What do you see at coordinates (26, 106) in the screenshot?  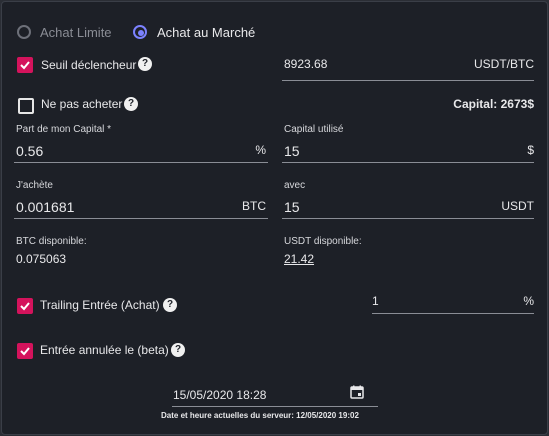 I see `no-buy-checkbox` at bounding box center [26, 106].